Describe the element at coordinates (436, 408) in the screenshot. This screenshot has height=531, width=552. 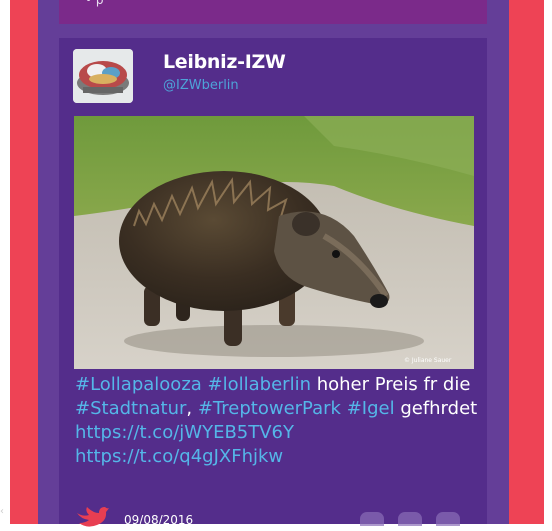
I see `tweet-text-part2: gefhrdet` at that location.